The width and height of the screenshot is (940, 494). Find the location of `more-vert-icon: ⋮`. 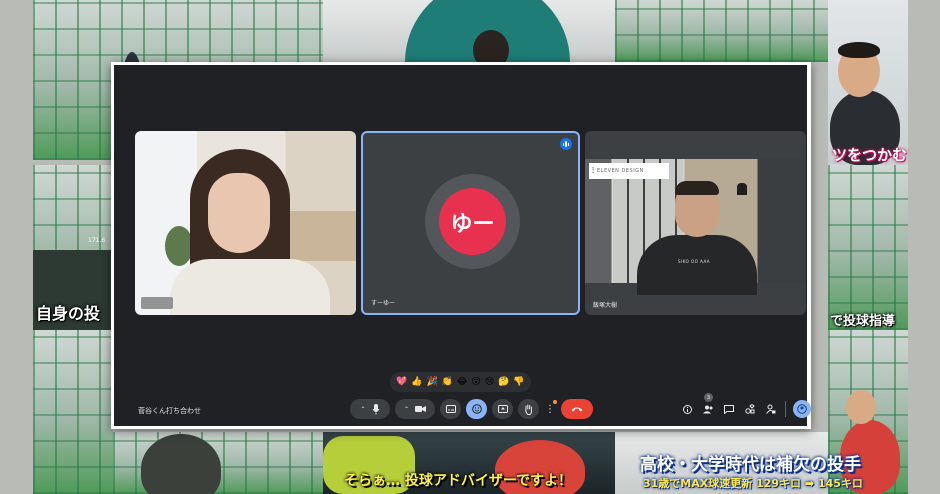

more-vert-icon: ⋮ is located at coordinates (550, 409).